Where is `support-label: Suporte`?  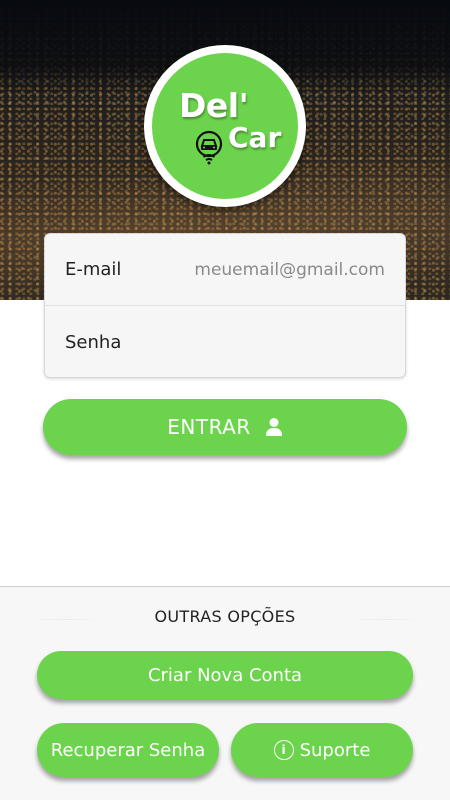
support-label: Suporte is located at coordinates (335, 750).